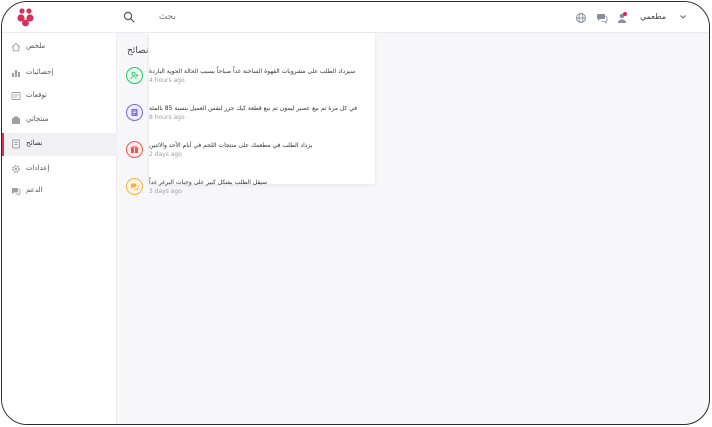 The height and width of the screenshot is (427, 712). What do you see at coordinates (167, 80) in the screenshot?
I see `tip-time: 4 hours ago` at bounding box center [167, 80].